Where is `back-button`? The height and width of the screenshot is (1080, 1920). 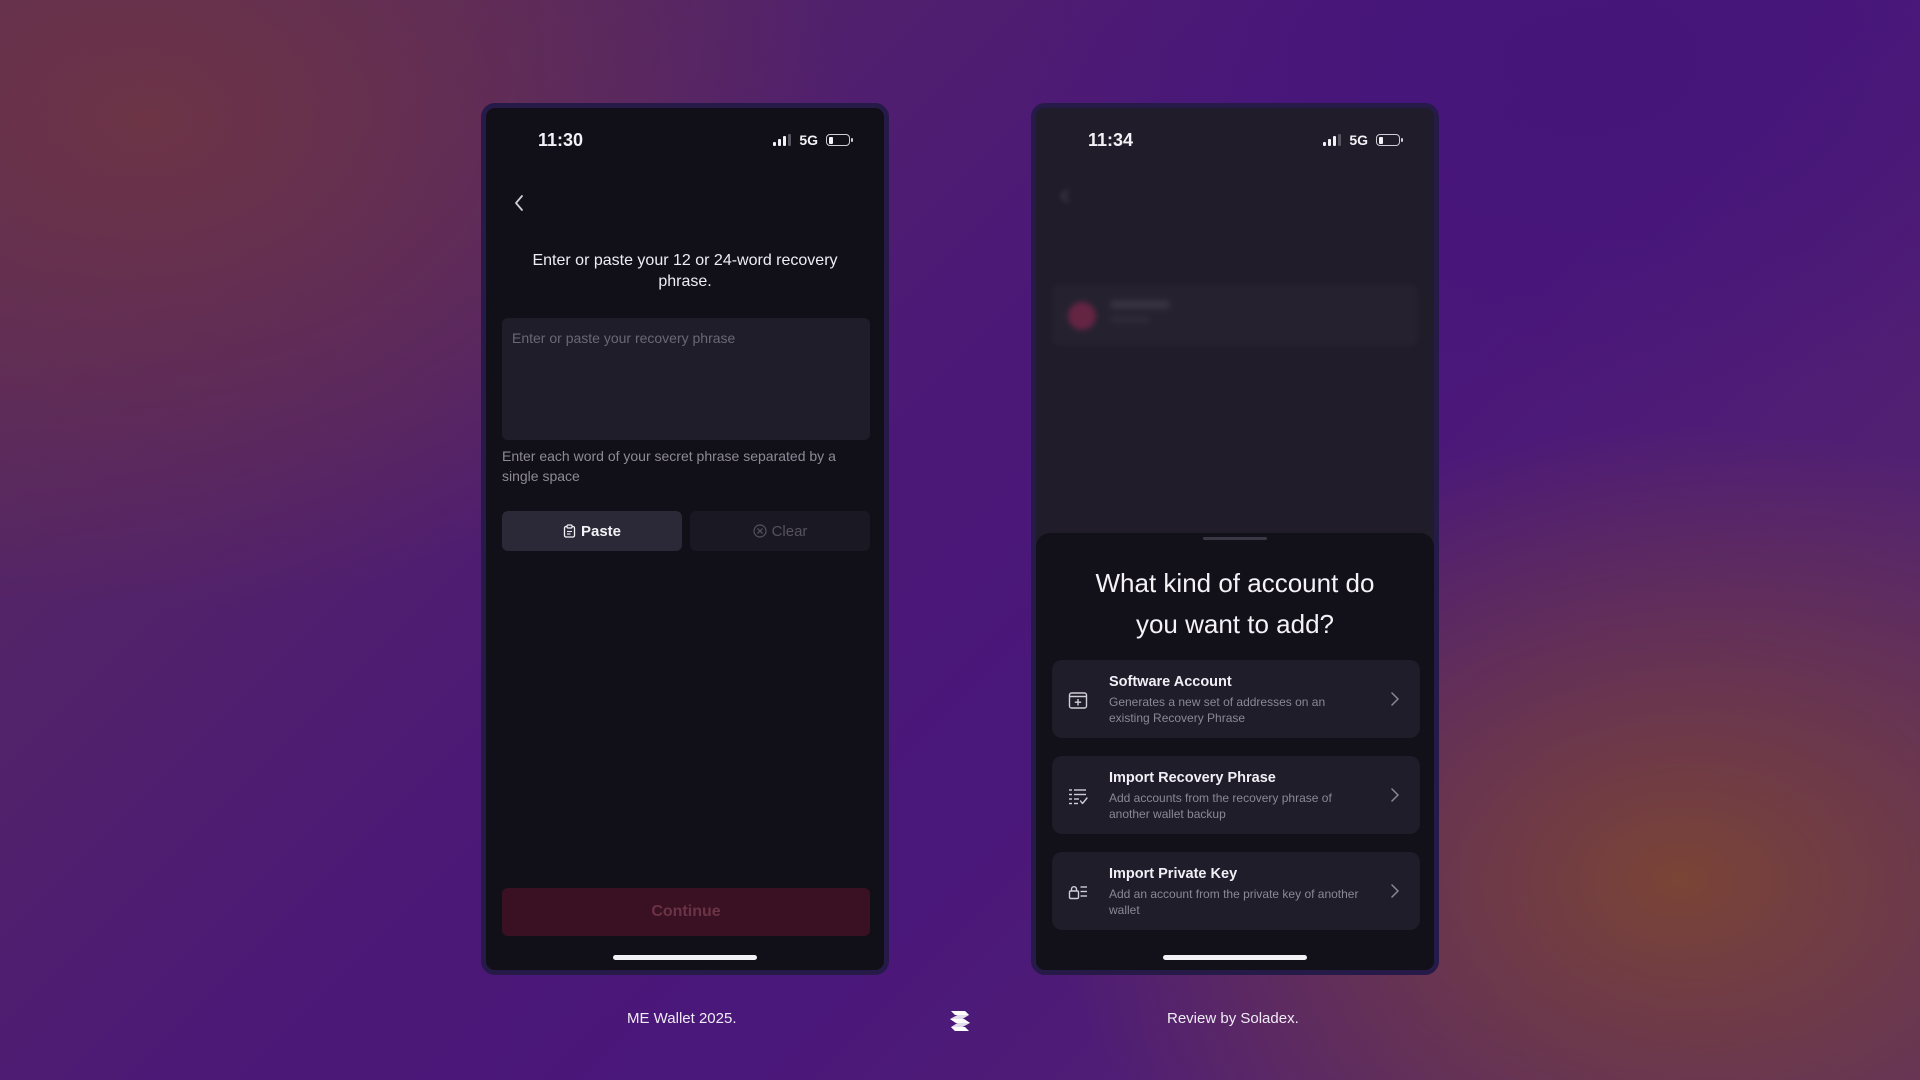 back-button is located at coordinates (519, 203).